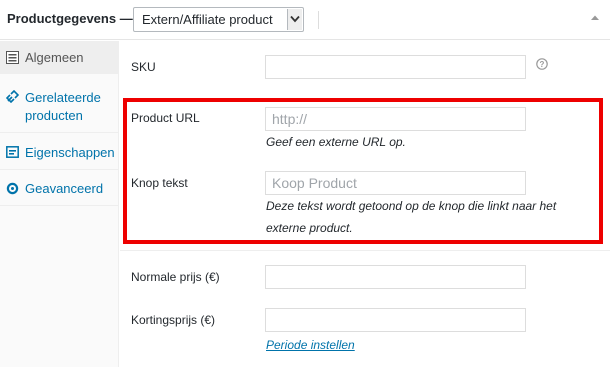 The width and height of the screenshot is (610, 367). Describe the element at coordinates (143, 67) in the screenshot. I see `sku-label: SKU` at that location.